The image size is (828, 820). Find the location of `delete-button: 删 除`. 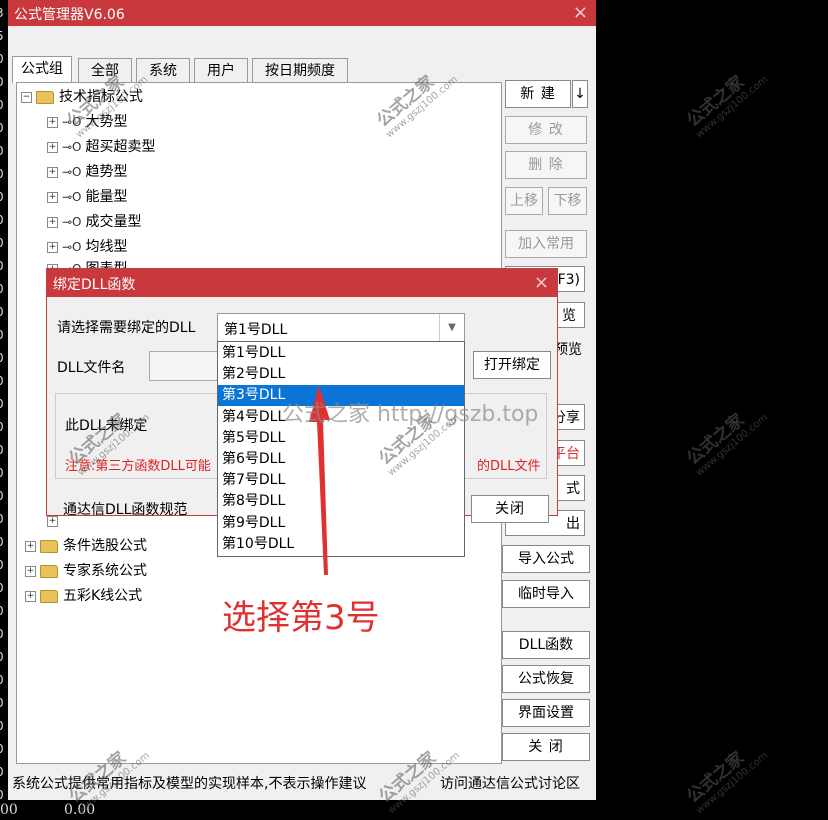

delete-button: 删 除 is located at coordinates (546, 165).